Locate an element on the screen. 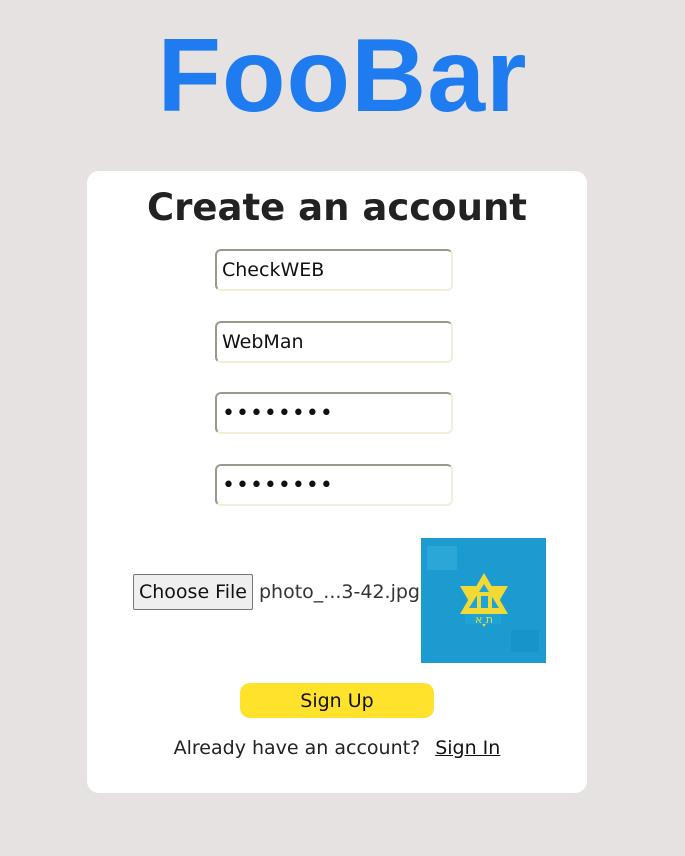  star-of-david-logo-icon: ת א is located at coordinates (483, 600).